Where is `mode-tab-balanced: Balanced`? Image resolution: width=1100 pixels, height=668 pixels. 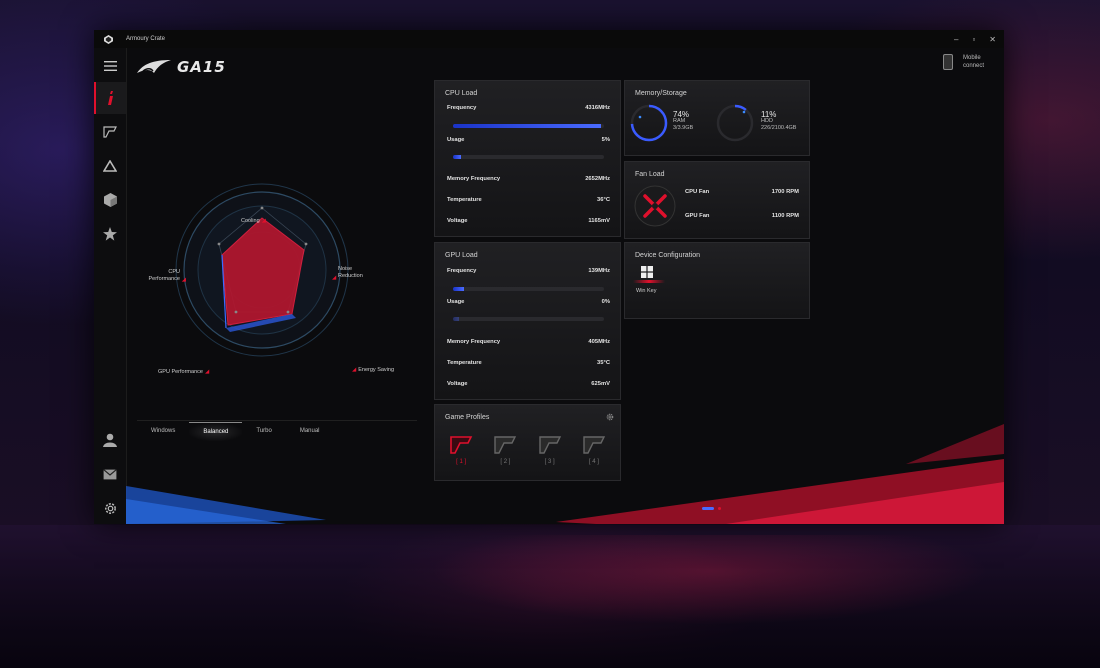
mode-tab-balanced: Balanced is located at coordinates (216, 431).